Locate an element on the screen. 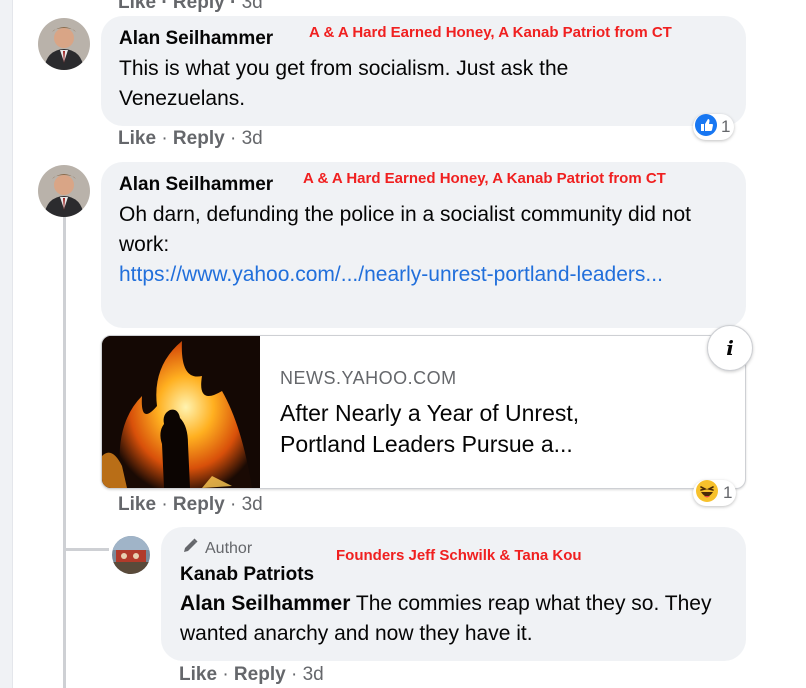  member-badge: Founders Jeff Schwilk & Tana Kou is located at coordinates (459, 555).